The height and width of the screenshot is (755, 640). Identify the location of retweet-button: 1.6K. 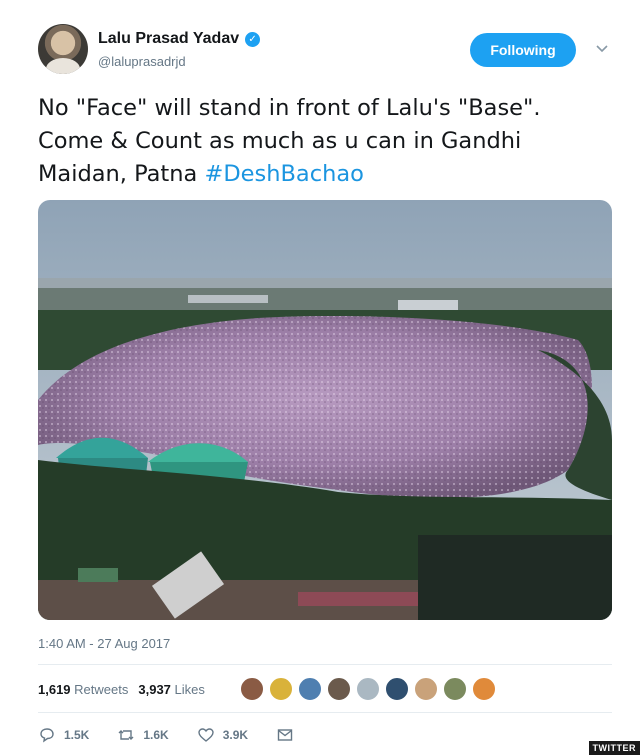
(143, 735).